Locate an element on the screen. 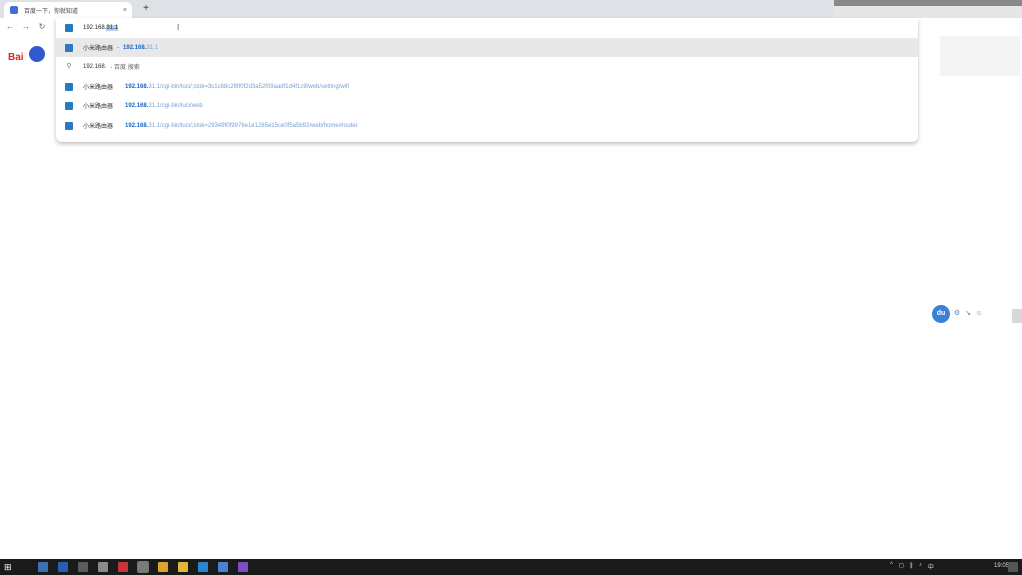  suggestion-item: 小米路由器 192.168. 31.1/cgi-bin/luci/web is located at coordinates (487, 105).